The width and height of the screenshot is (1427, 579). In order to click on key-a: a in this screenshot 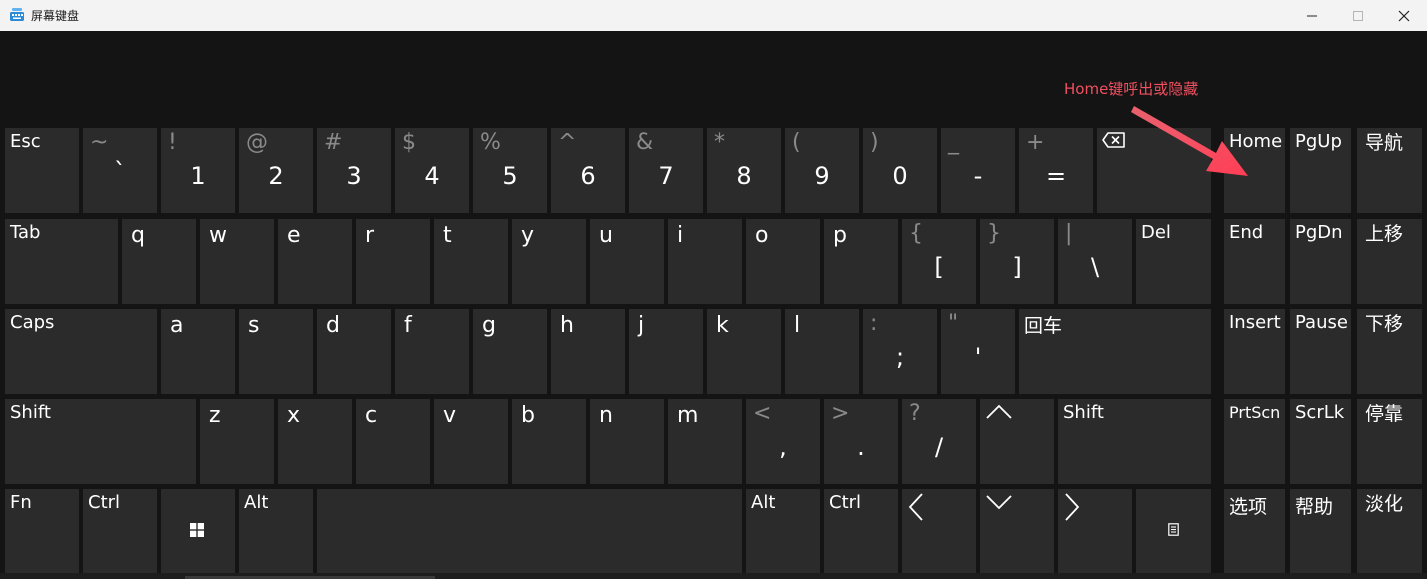, I will do `click(198, 351)`.